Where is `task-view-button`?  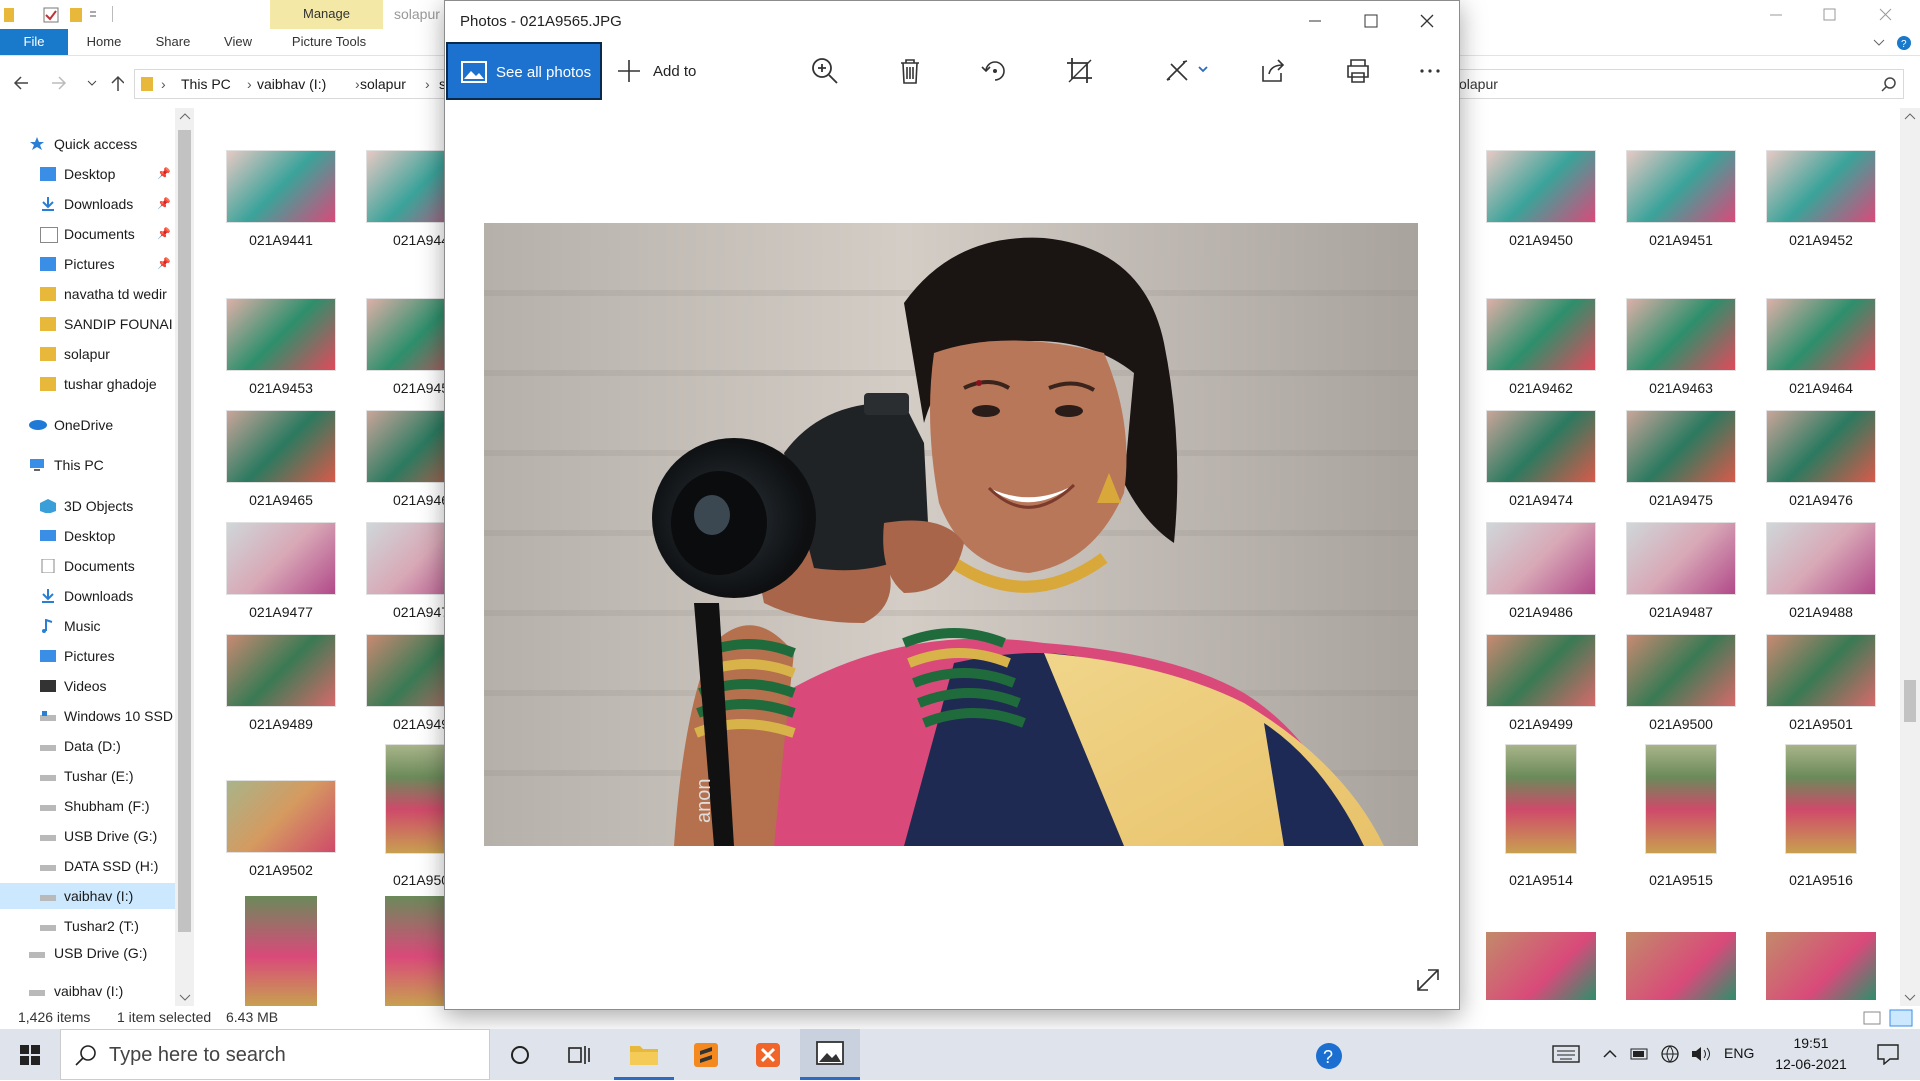 task-view-button is located at coordinates (580, 1054).